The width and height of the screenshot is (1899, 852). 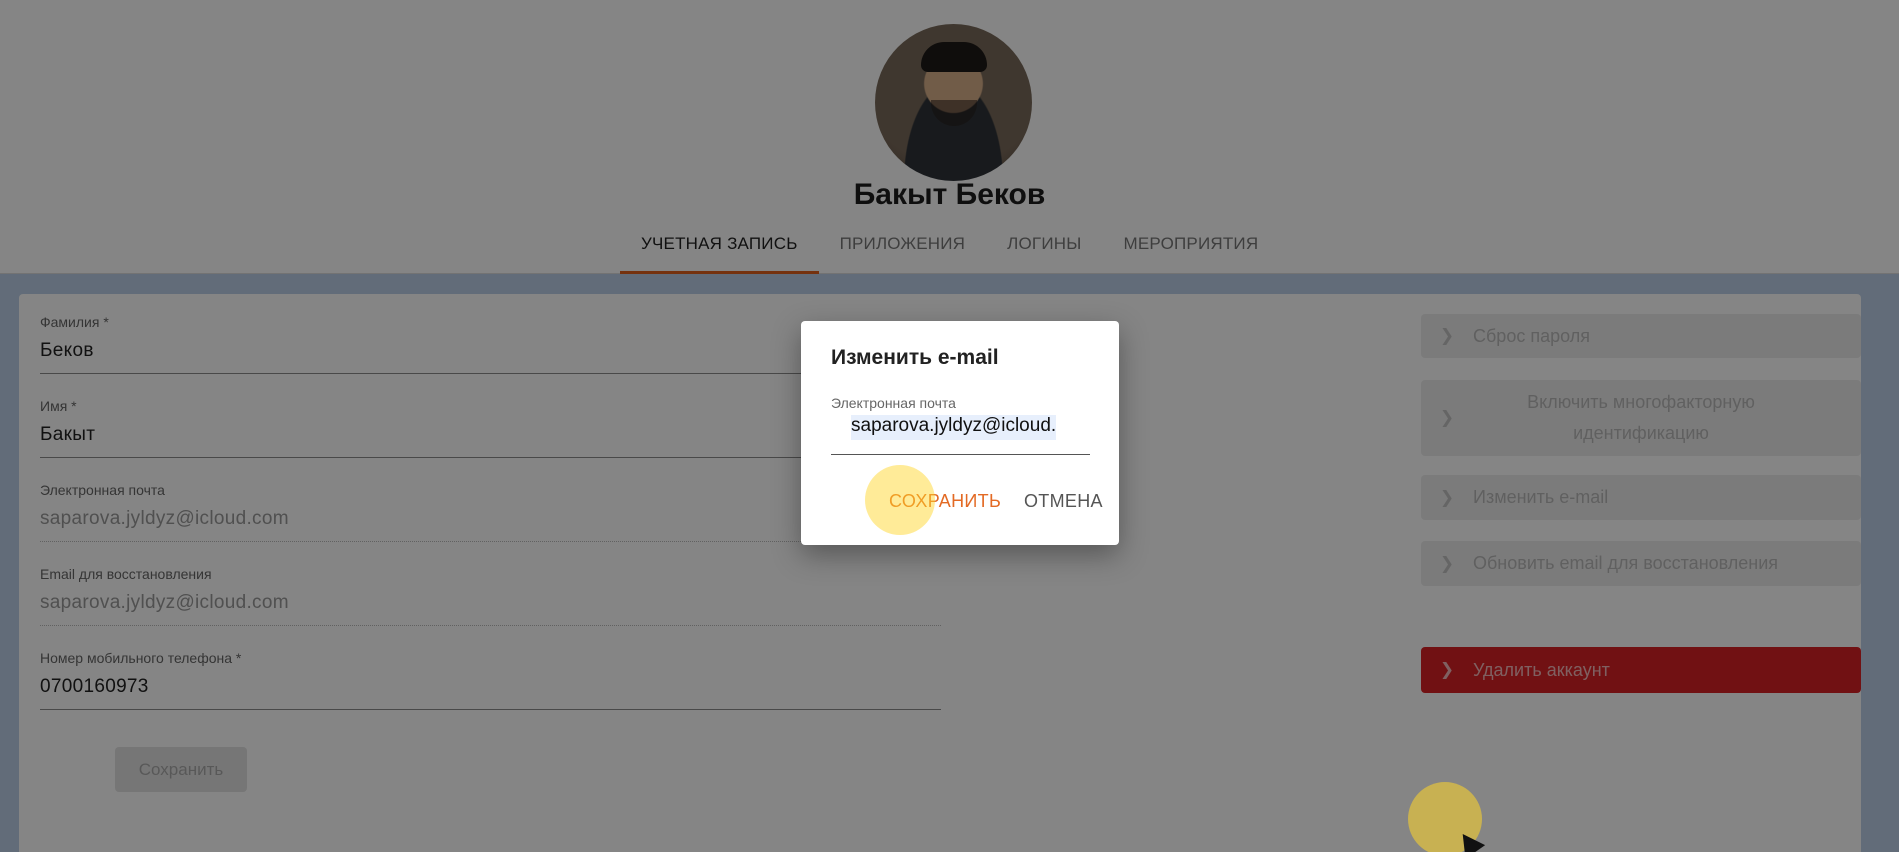 I want to click on dialog-title: Изменить e-mail, so click(x=915, y=357).